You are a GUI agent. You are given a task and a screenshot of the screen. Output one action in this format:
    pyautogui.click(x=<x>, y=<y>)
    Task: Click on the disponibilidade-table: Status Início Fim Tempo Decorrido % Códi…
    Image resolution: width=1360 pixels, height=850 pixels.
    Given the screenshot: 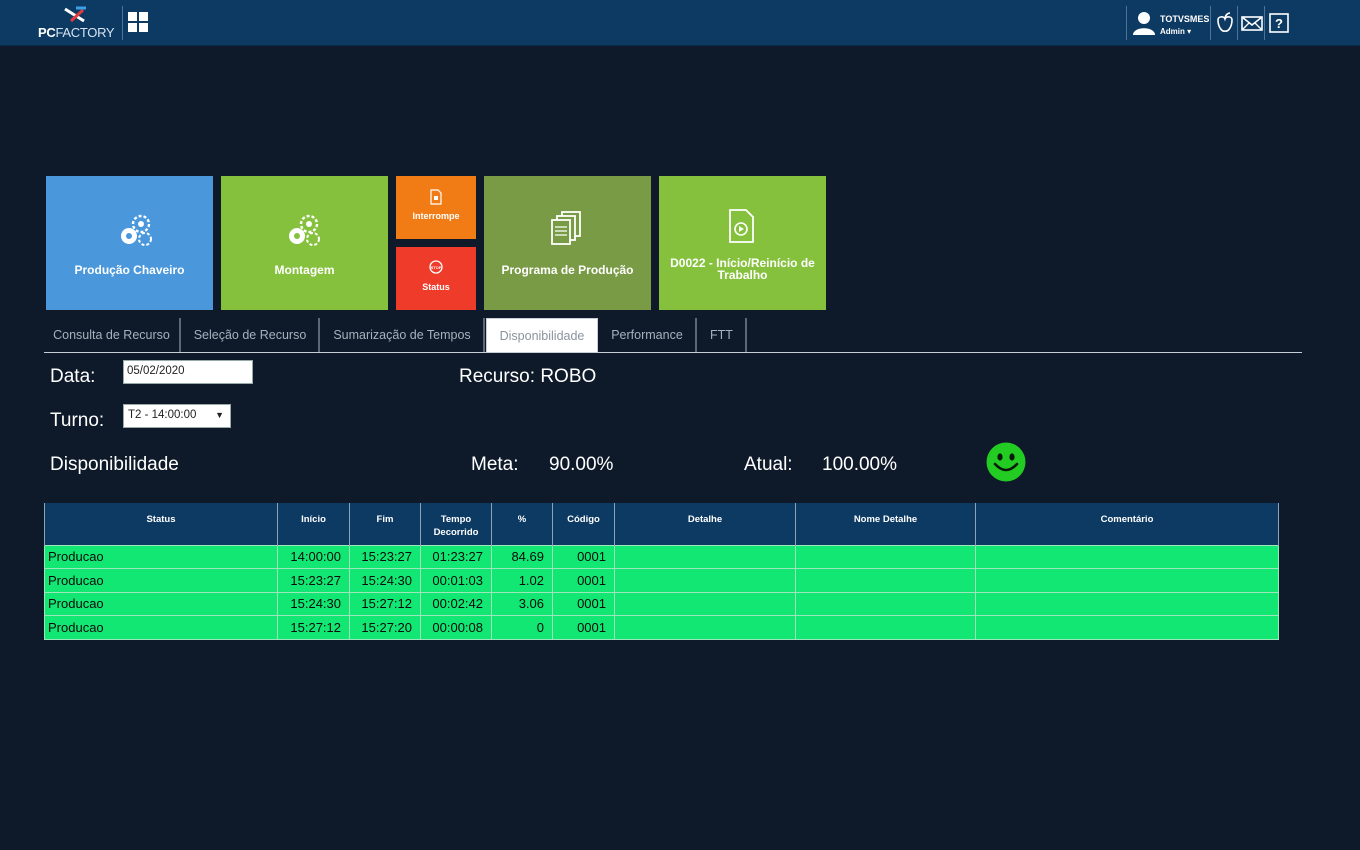 What is the action you would take?
    pyautogui.click(x=661, y=571)
    